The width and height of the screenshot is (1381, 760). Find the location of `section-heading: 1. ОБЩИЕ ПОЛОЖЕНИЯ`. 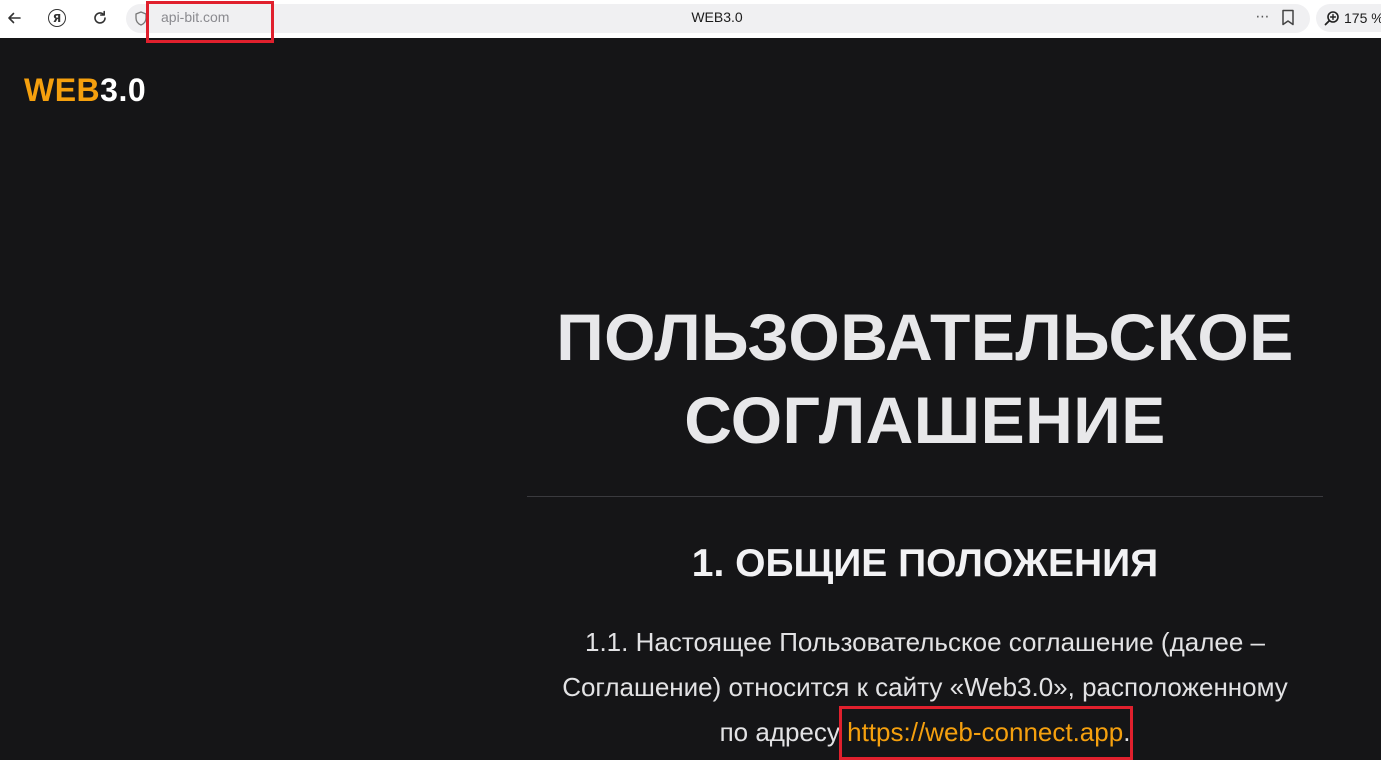

section-heading: 1. ОБЩИЕ ПОЛОЖЕНИЯ is located at coordinates (925, 563).